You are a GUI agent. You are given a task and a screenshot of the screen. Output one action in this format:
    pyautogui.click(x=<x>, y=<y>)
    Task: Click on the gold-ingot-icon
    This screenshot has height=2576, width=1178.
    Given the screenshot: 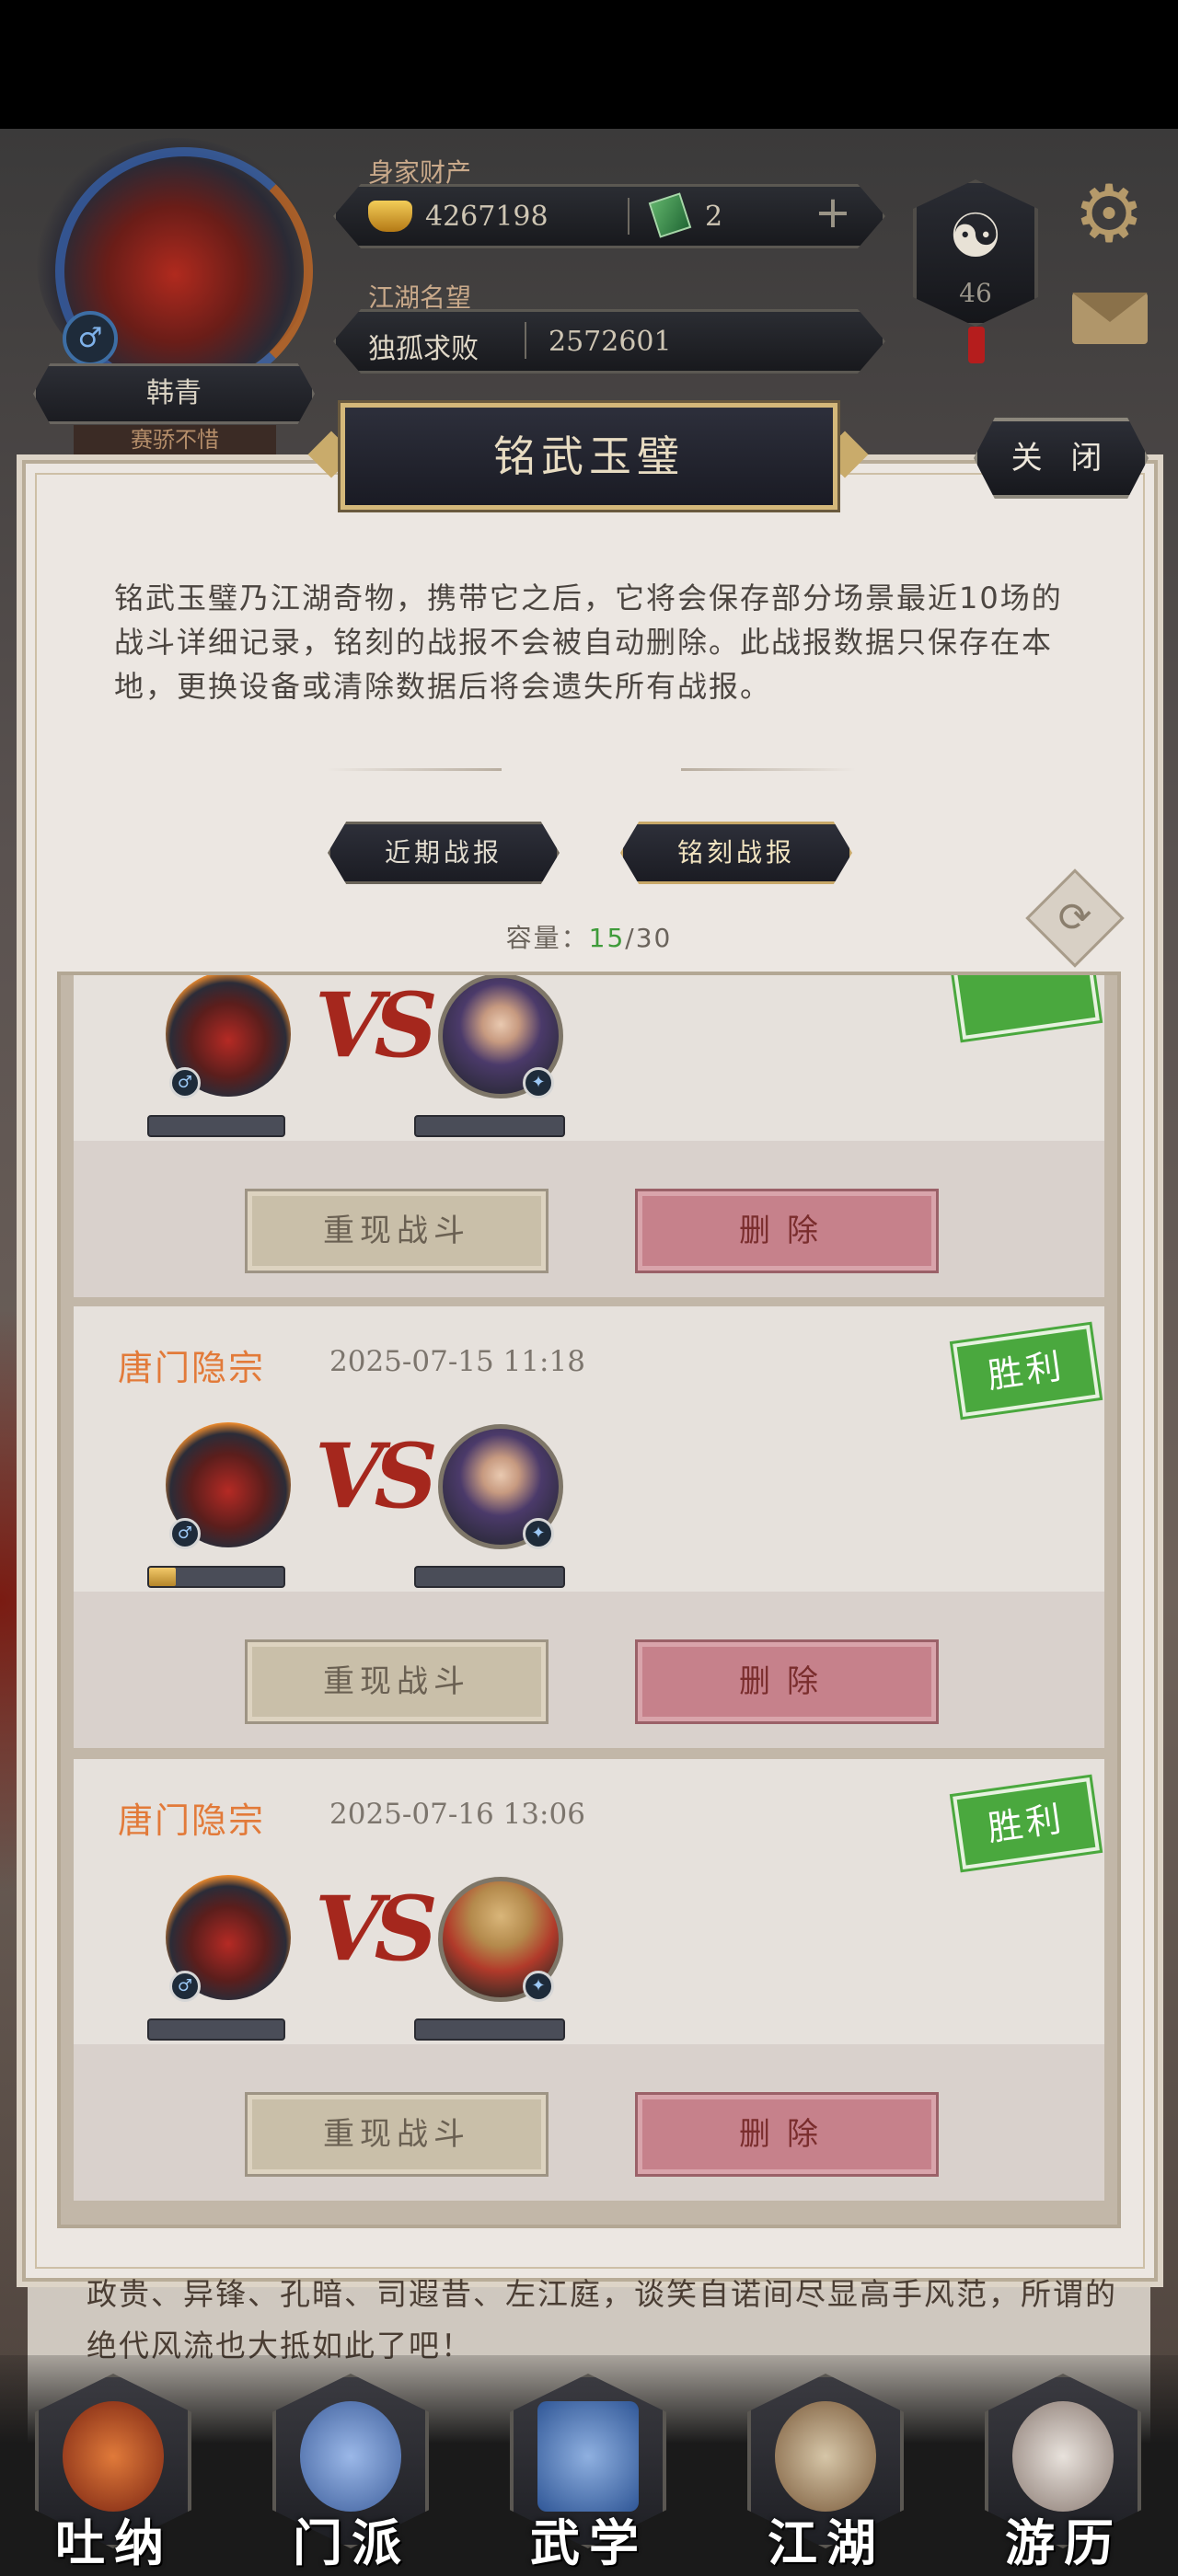 What is the action you would take?
    pyautogui.click(x=390, y=216)
    